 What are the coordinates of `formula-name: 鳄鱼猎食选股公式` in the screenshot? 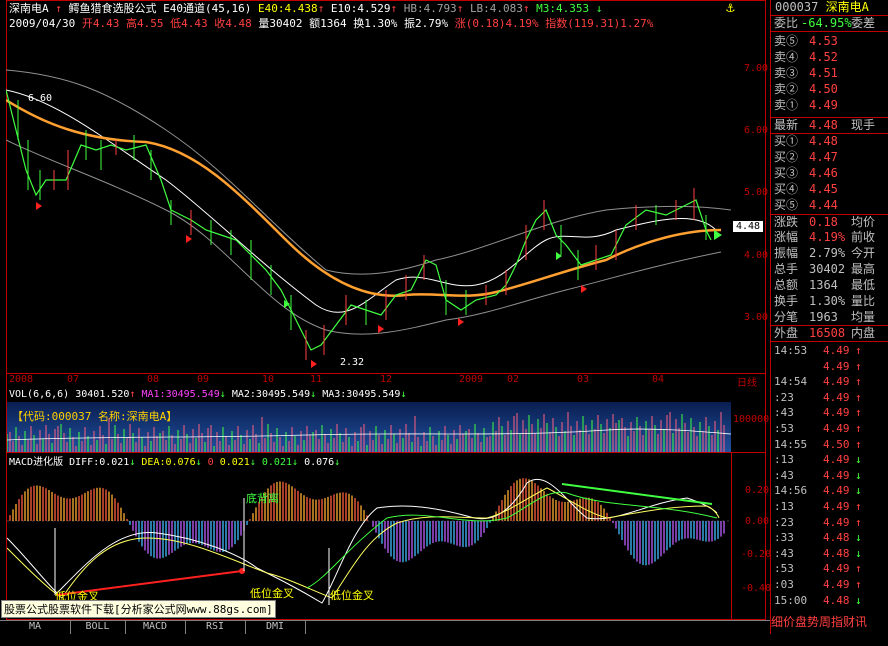 It's located at (113, 8).